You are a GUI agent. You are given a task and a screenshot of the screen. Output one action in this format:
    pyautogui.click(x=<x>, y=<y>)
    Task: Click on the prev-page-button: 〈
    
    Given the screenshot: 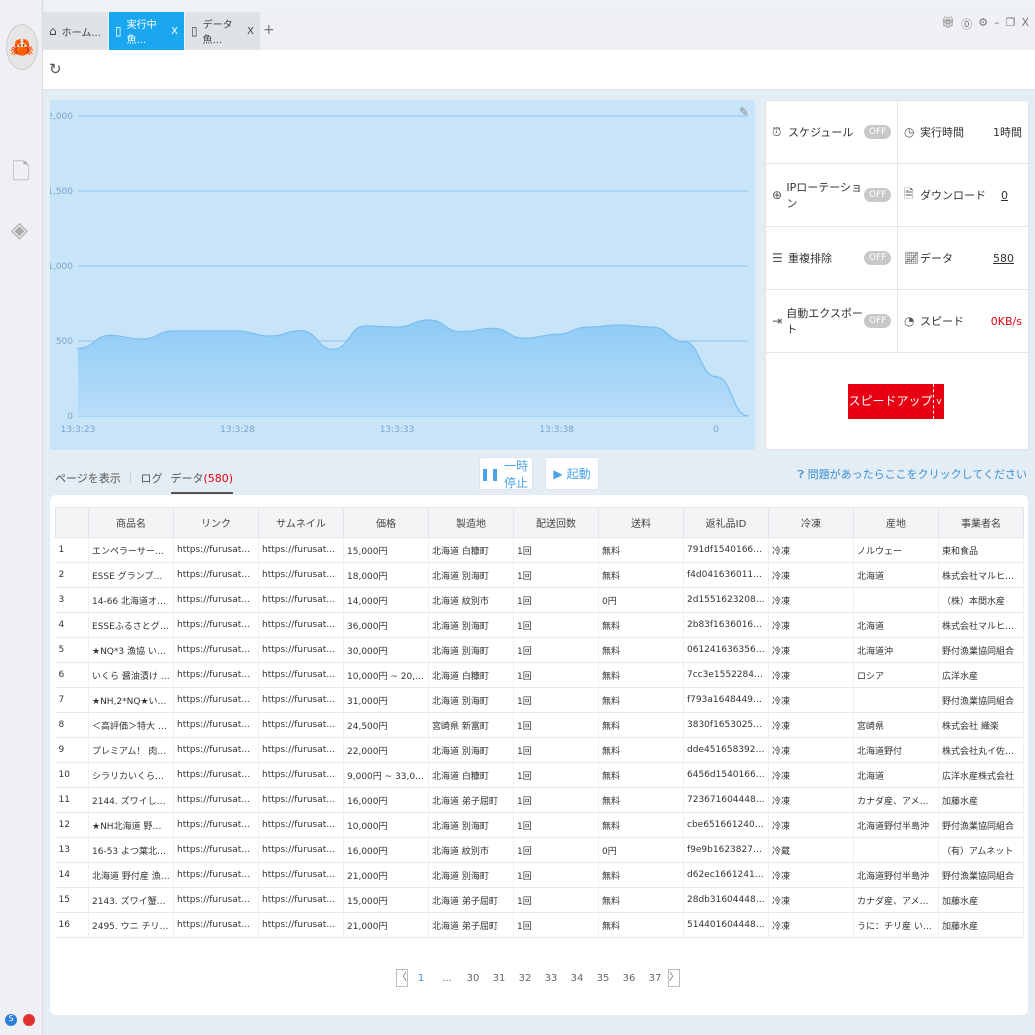 What is the action you would take?
    pyautogui.click(x=402, y=978)
    